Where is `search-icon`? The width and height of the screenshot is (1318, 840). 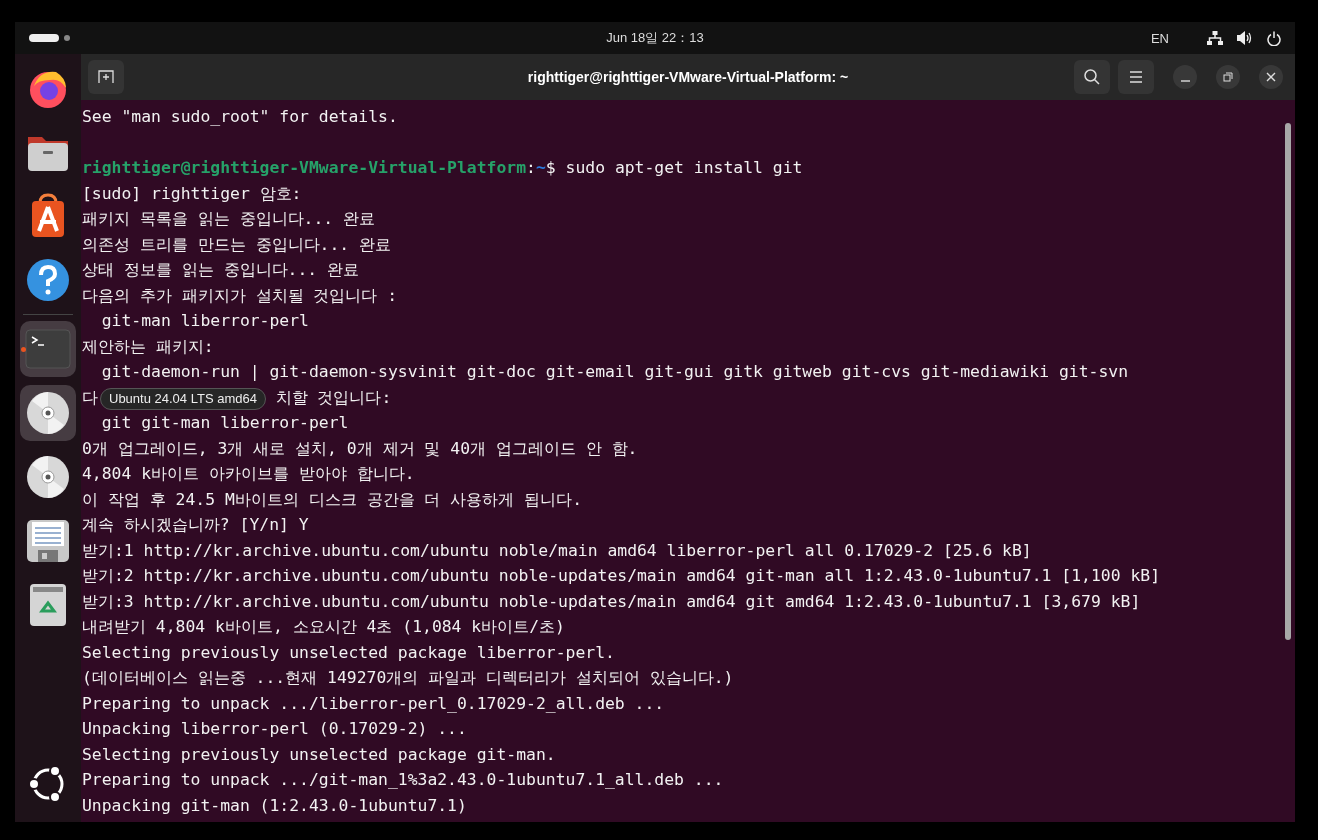 search-icon is located at coordinates (1092, 77).